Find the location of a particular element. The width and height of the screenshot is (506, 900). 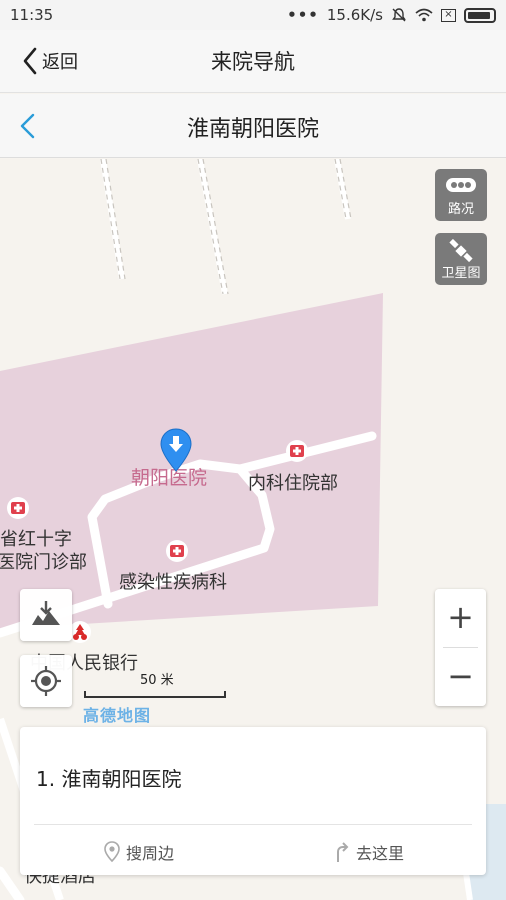

search-nearby-button: 搜周边 is located at coordinates (139, 852).